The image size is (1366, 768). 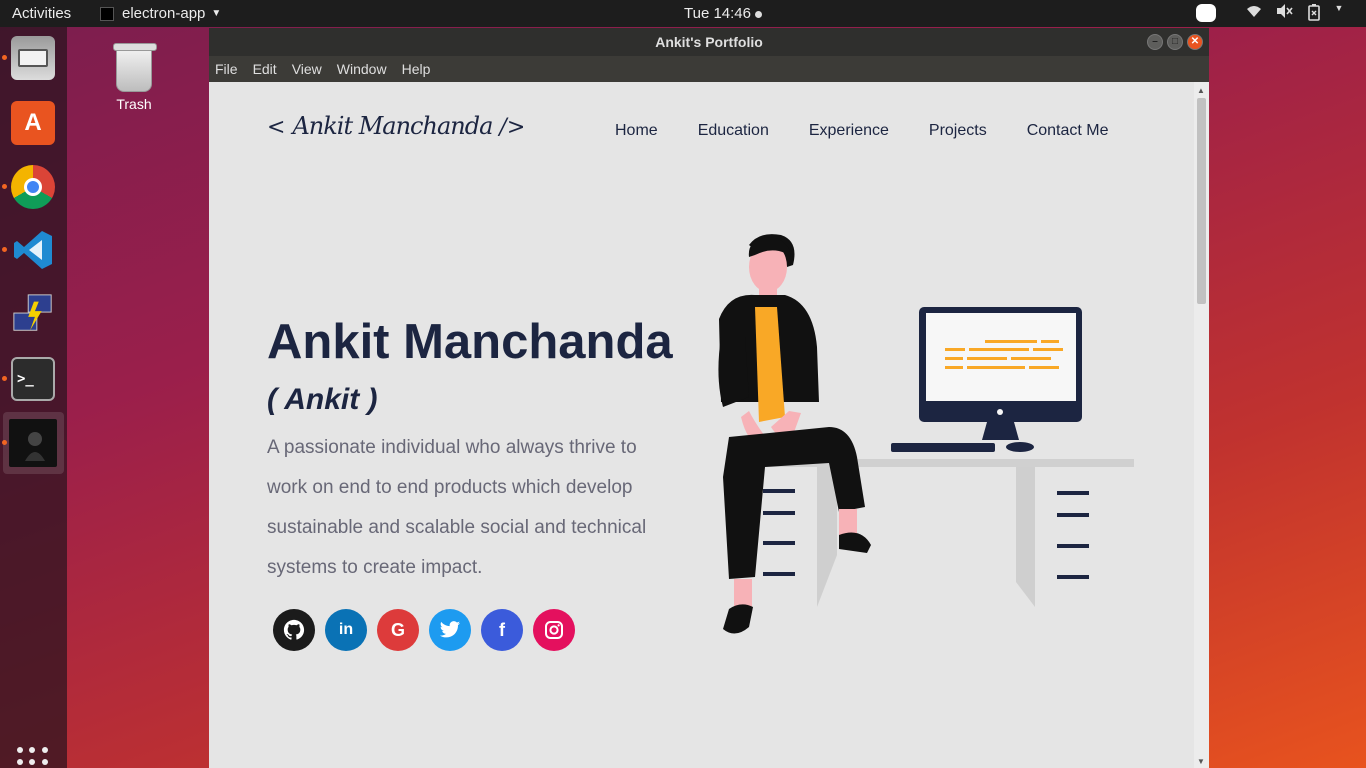 I want to click on dock-software: A, so click(x=33, y=123).